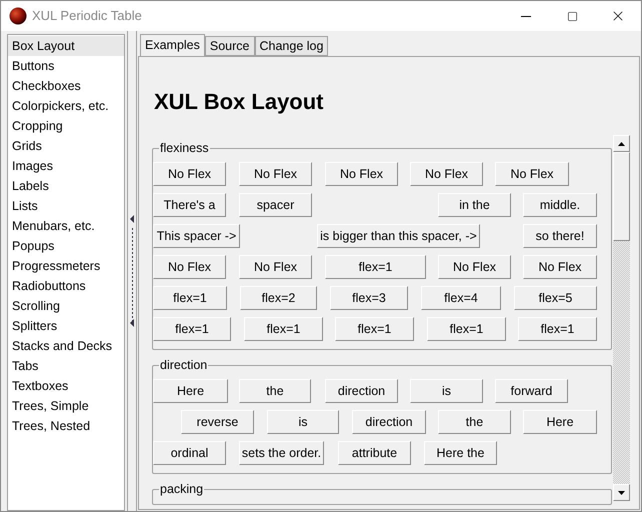 The image size is (642, 512). I want to click on demo-button: flex=4, so click(461, 298).